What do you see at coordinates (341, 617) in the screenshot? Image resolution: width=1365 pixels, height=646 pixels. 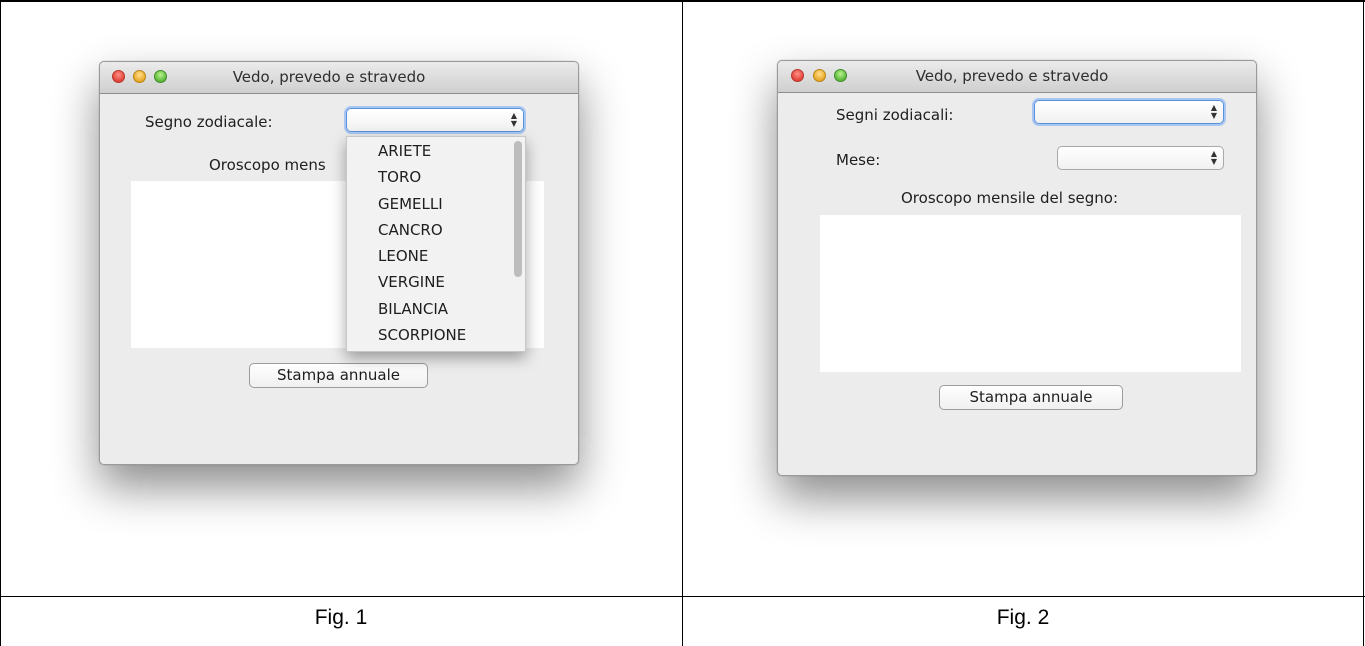 I see `figure-caption-1: Fig. 1` at bounding box center [341, 617].